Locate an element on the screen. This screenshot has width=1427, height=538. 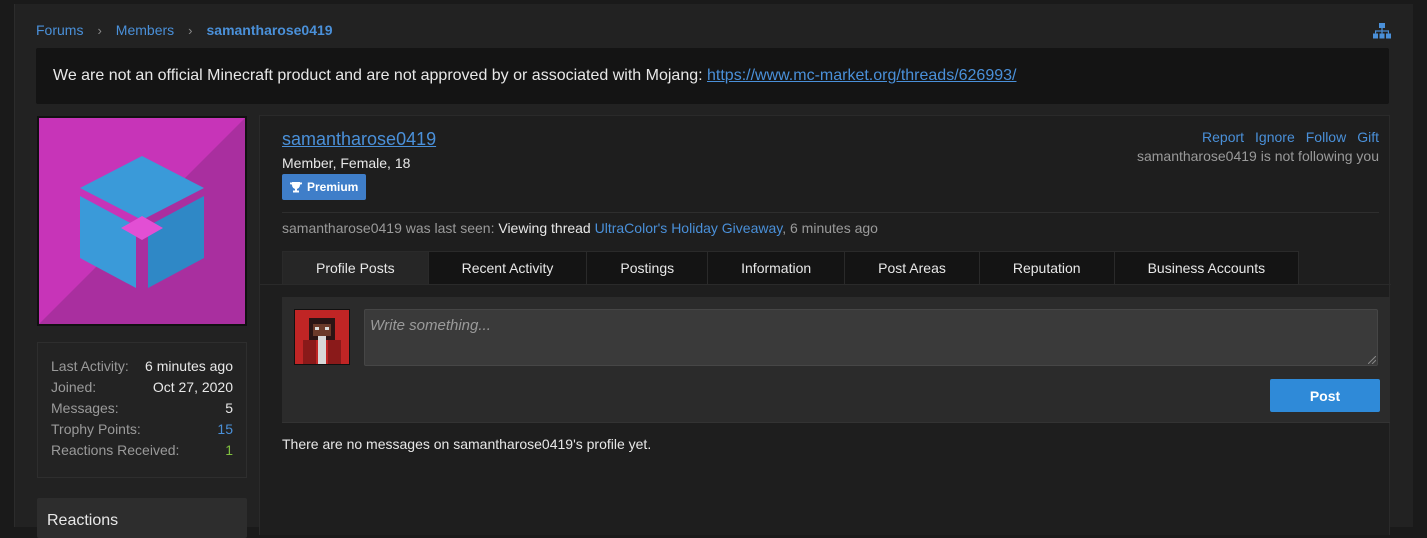
profile-post-input is located at coordinates (871, 337).